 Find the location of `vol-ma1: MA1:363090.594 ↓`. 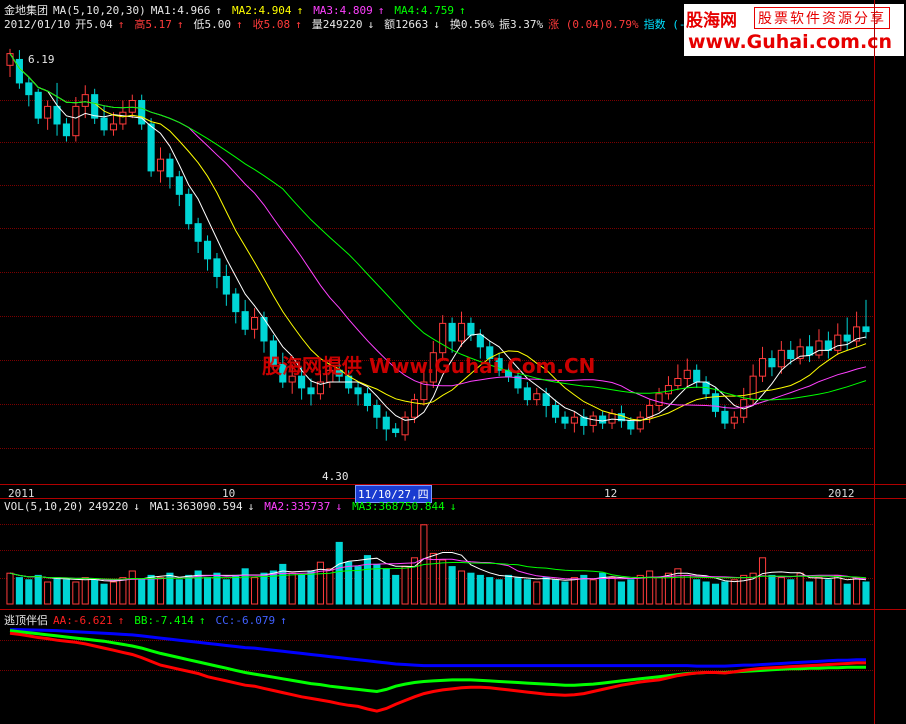

vol-ma1: MA1:363090.594 ↓ is located at coordinates (202, 506).